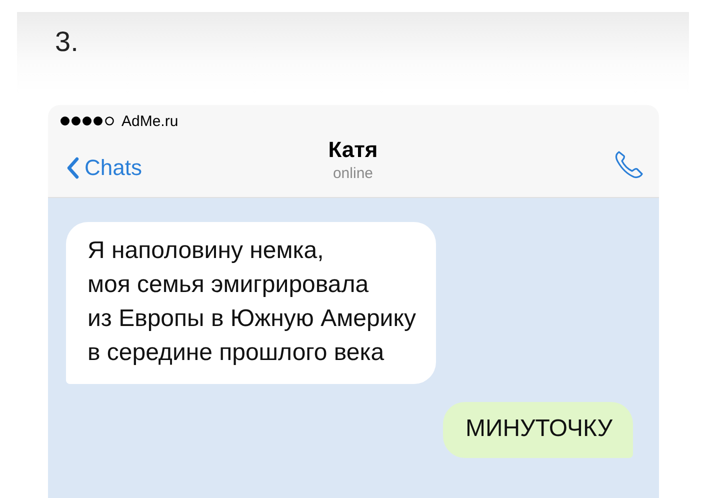  I want to click on signal-icon, so click(88, 121).